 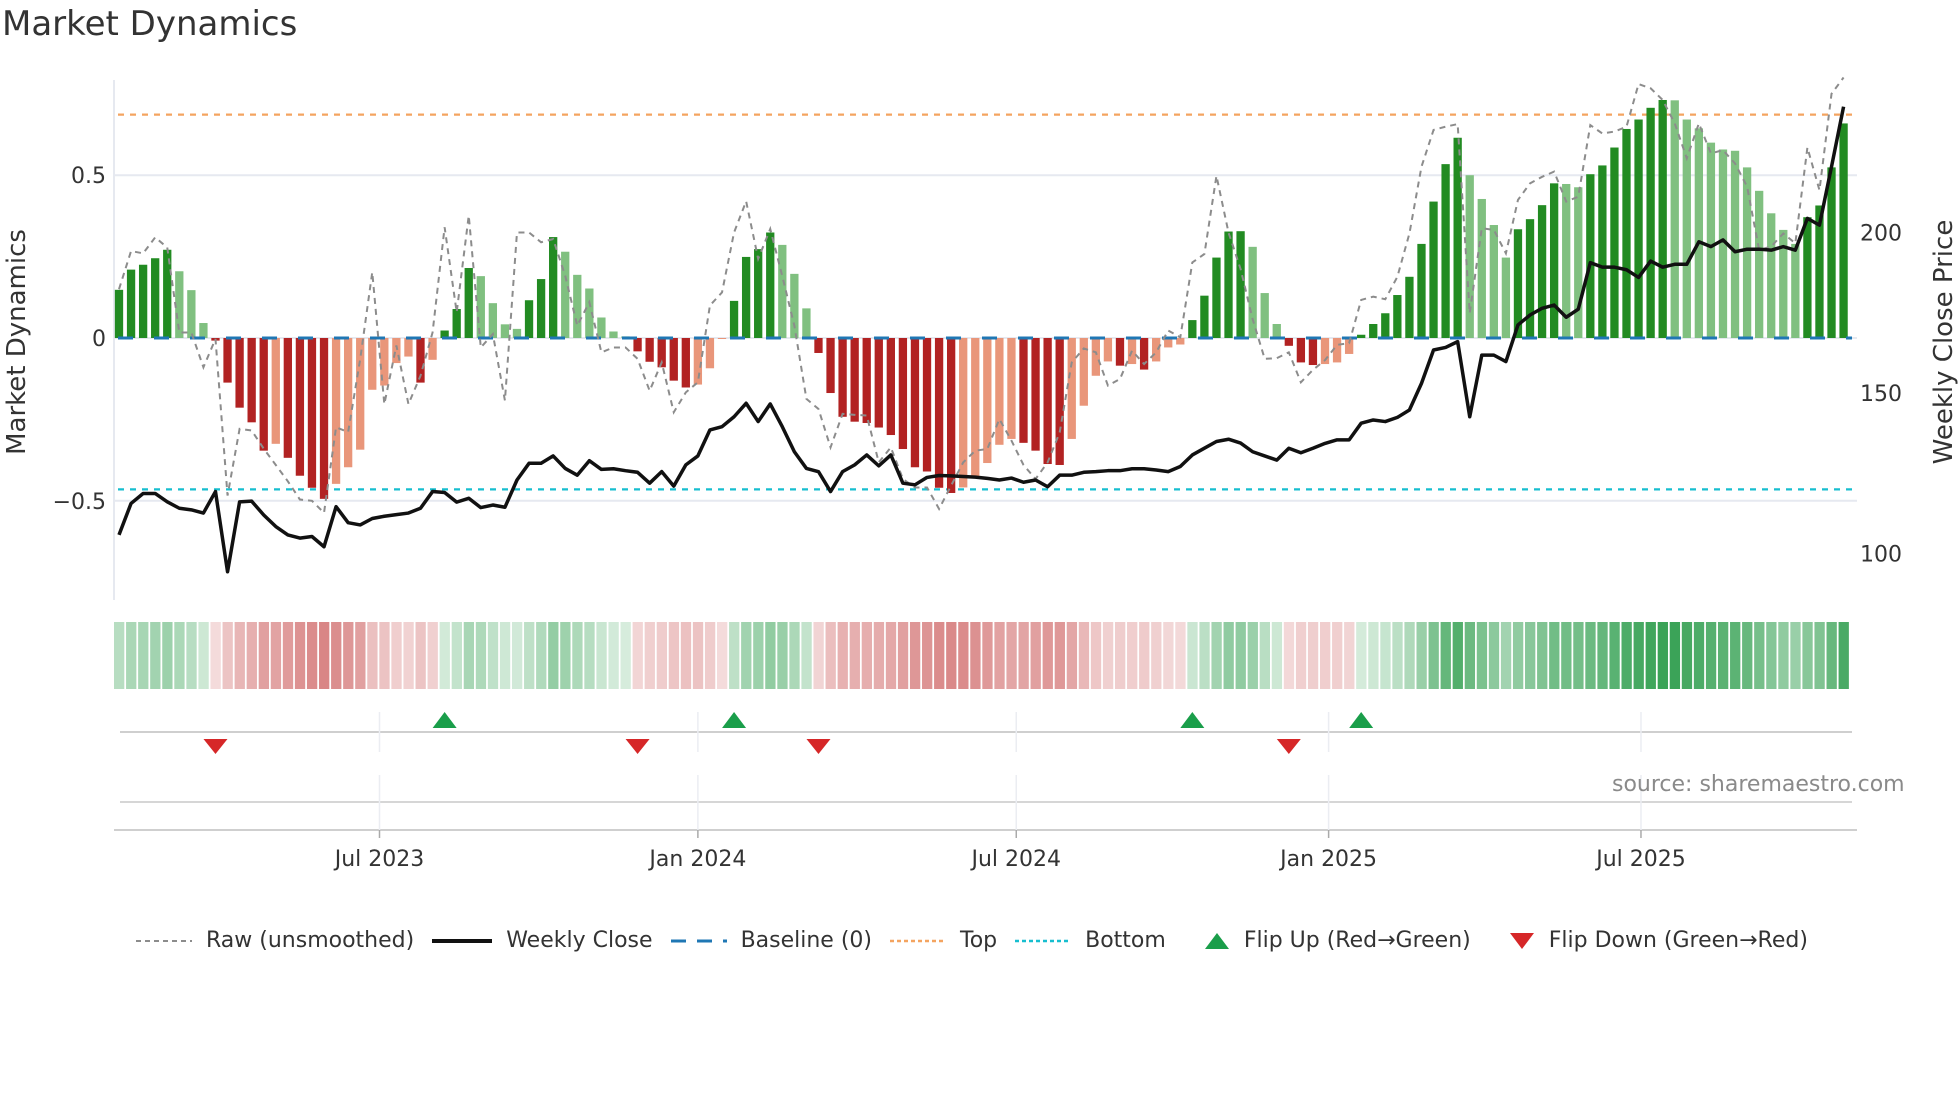 What do you see at coordinates (818, 746) in the screenshot?
I see `flip-down-marker` at bounding box center [818, 746].